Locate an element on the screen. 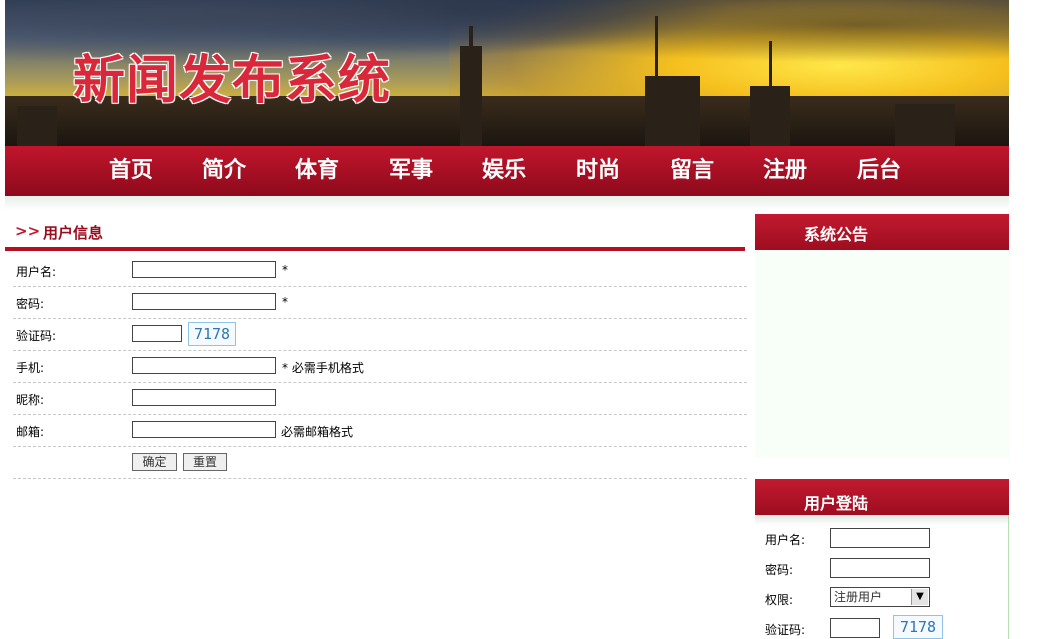 The image size is (1046, 639). main-nav: 首页 简介 体育 军事 娱乐 时尚 留言 注册 后台 is located at coordinates (507, 171).